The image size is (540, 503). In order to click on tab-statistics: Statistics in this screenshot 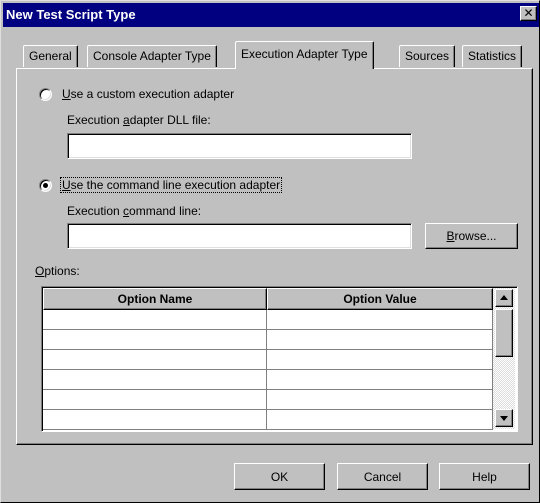, I will do `click(492, 56)`.